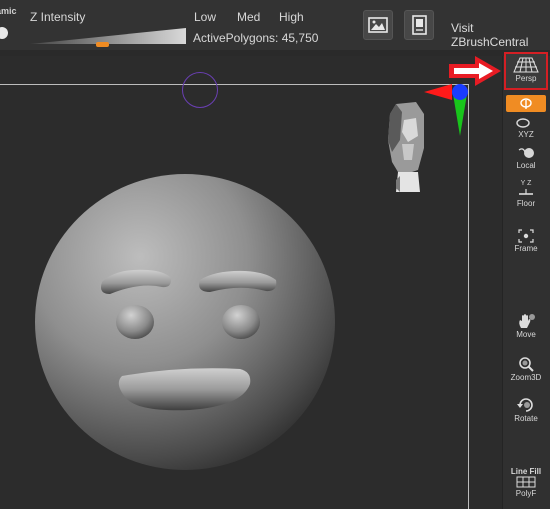  I want to click on right-eye, so click(241, 322).